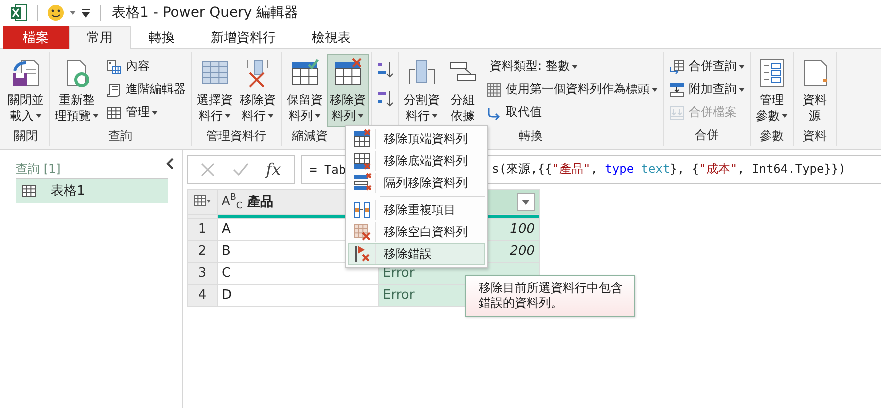  I want to click on row-remove-icon, so click(362, 183).